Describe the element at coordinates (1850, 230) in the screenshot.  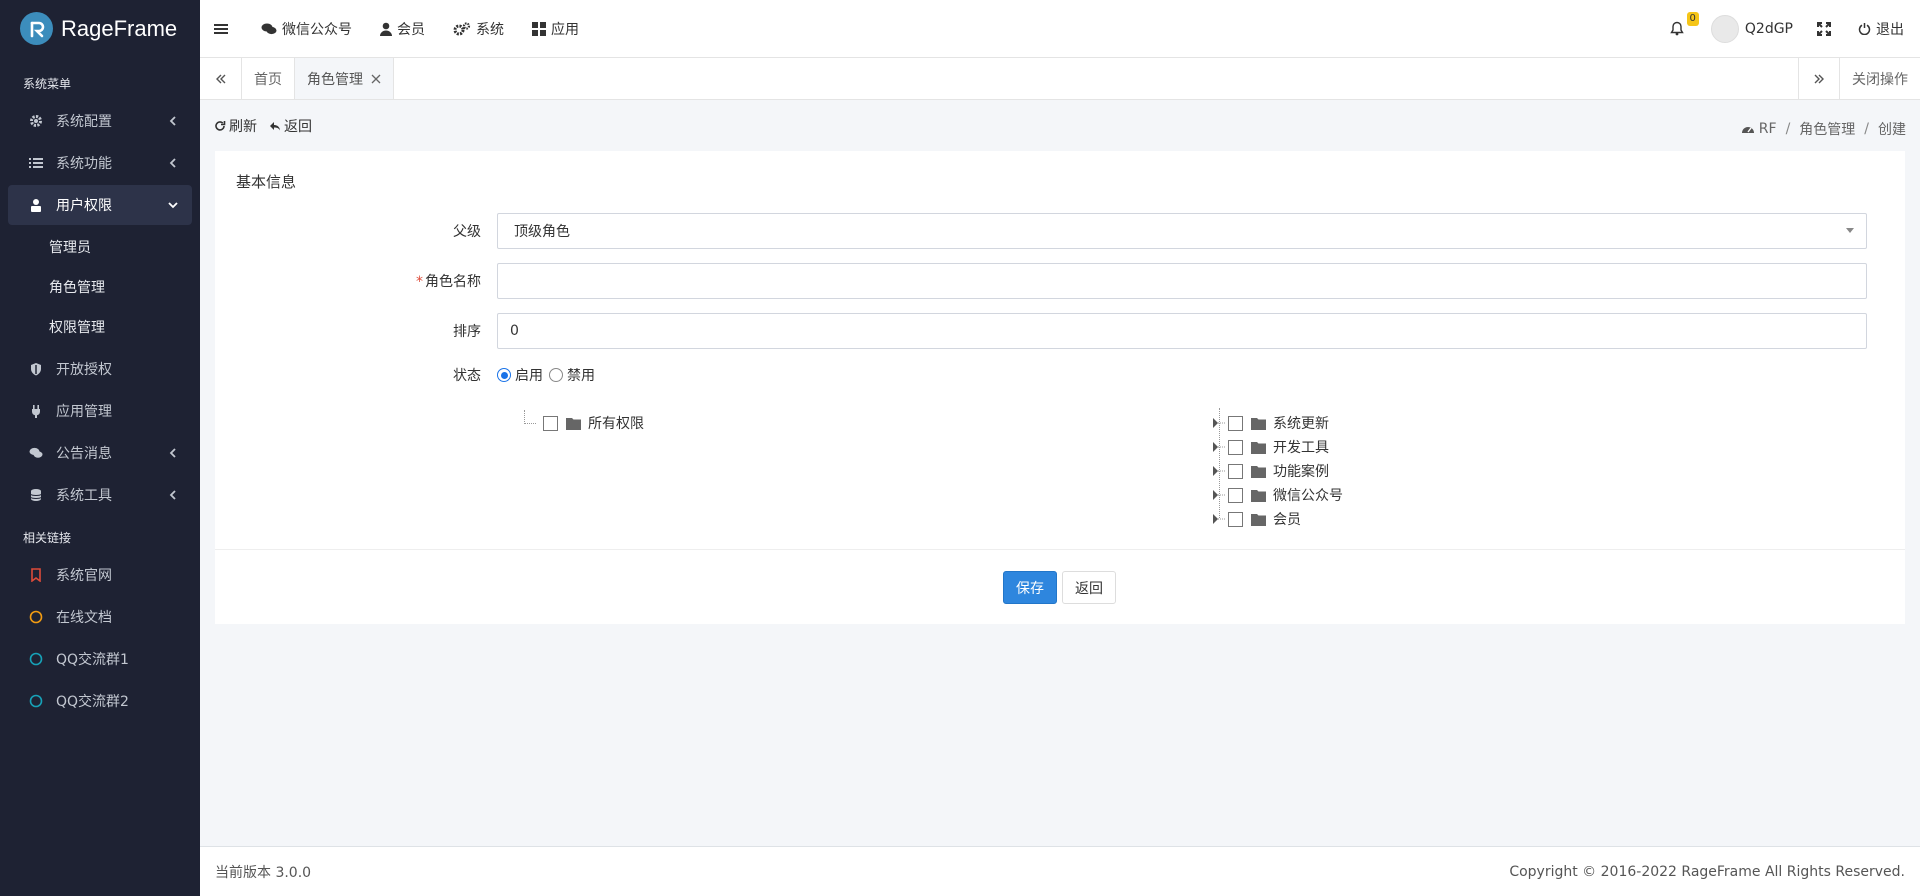
I see `caret-down-icon` at that location.